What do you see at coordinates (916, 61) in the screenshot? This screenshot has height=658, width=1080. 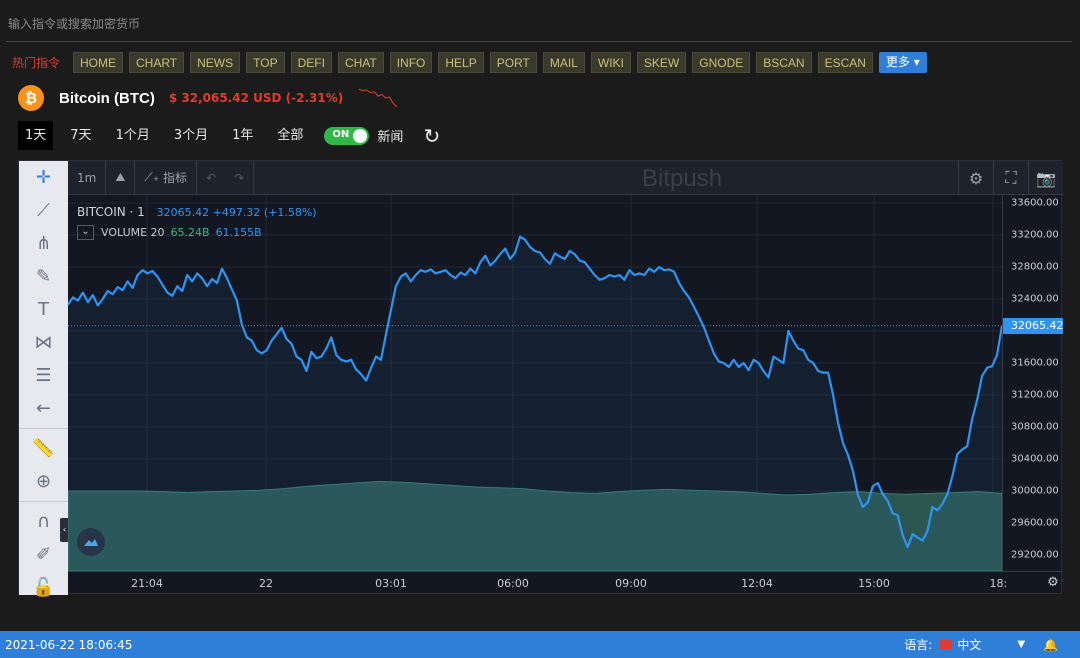 I see `caret-down-icon: ▾` at bounding box center [916, 61].